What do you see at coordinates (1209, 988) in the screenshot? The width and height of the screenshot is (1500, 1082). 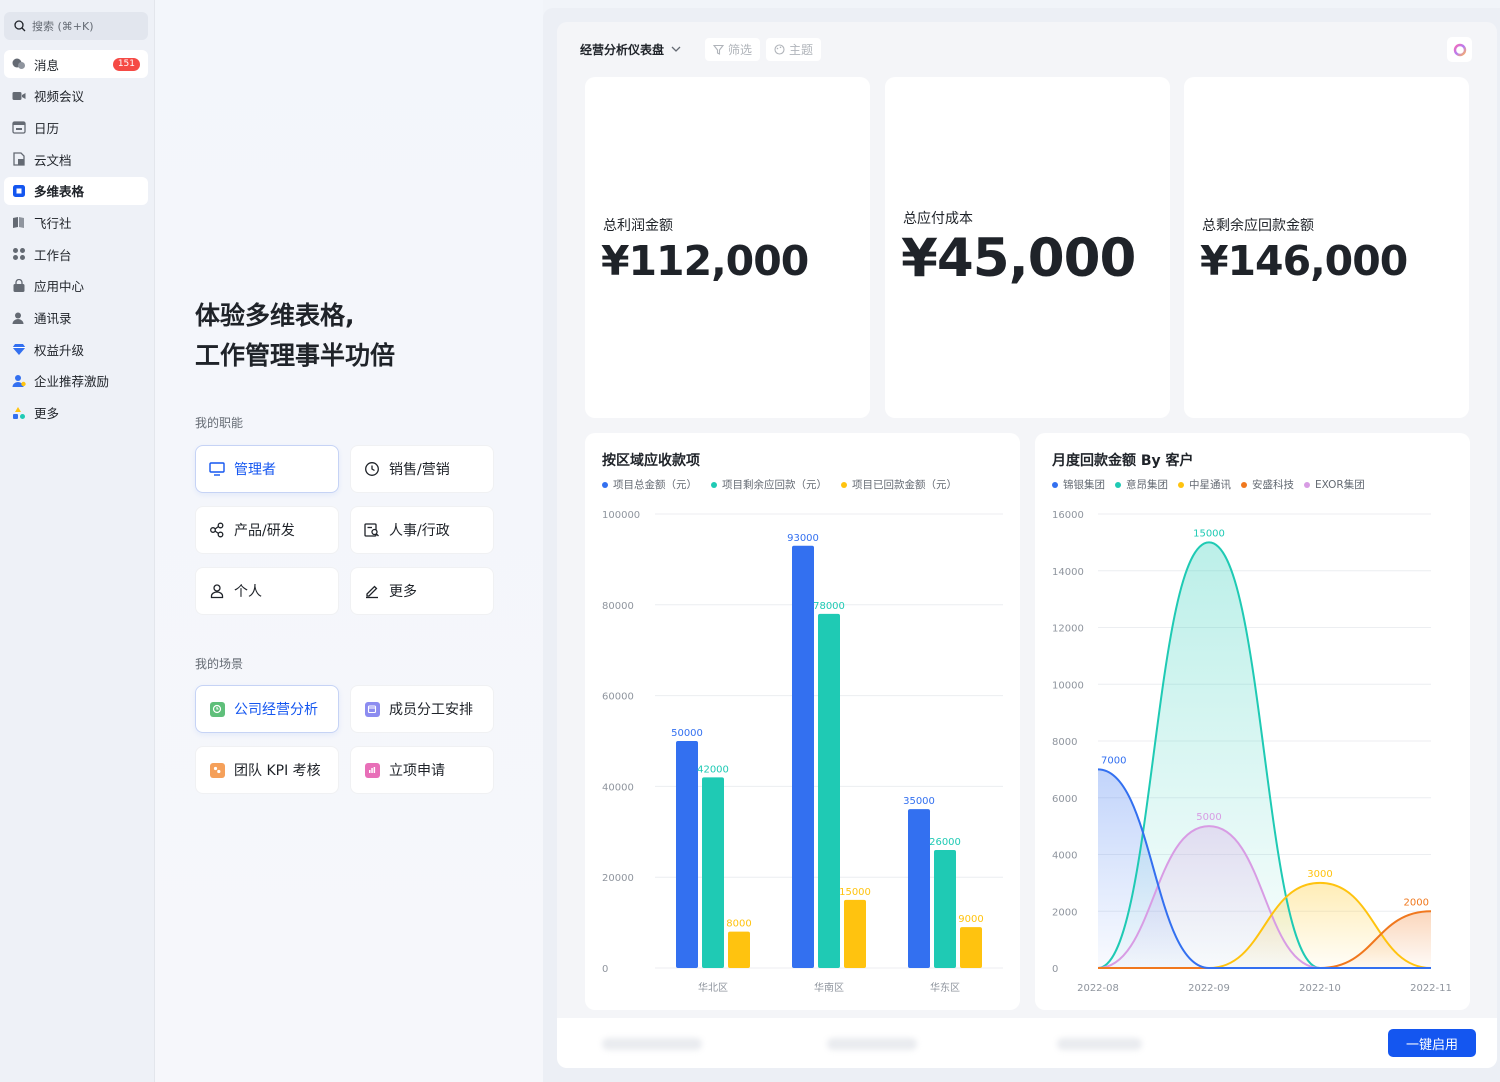 I see `x-tick-label: 2022-09` at bounding box center [1209, 988].